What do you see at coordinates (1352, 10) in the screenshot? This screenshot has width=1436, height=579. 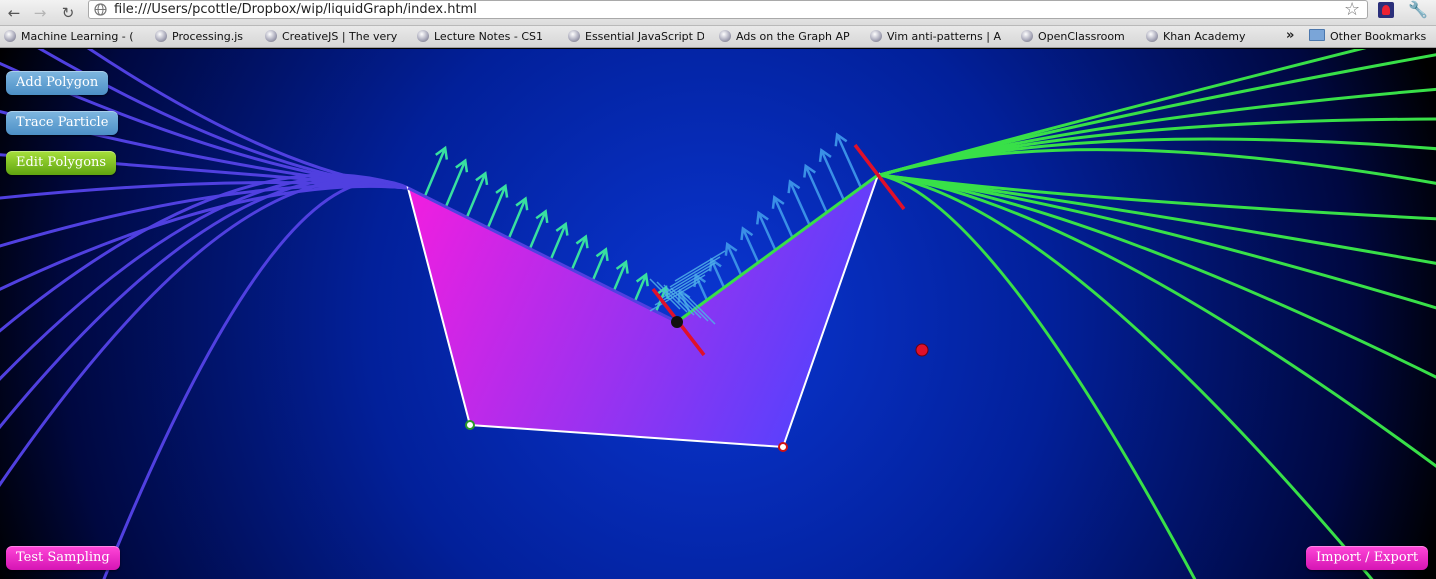 I see `bookmark-star-icon: ☆` at bounding box center [1352, 10].